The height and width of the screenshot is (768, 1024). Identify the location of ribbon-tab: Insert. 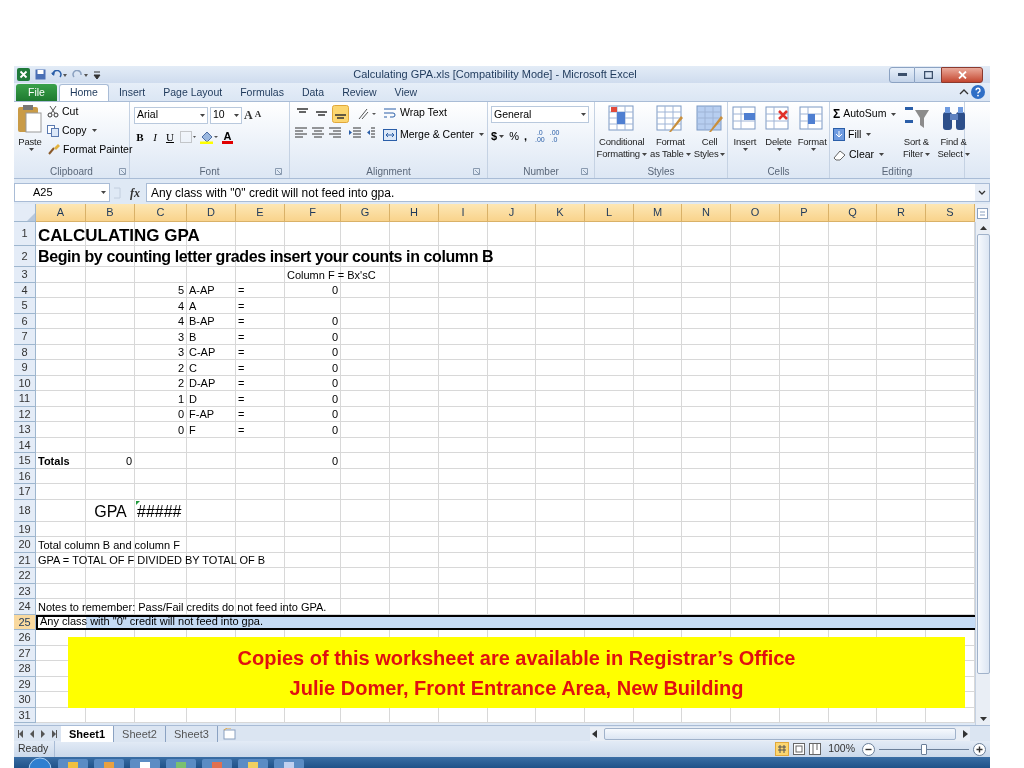
(132, 92).